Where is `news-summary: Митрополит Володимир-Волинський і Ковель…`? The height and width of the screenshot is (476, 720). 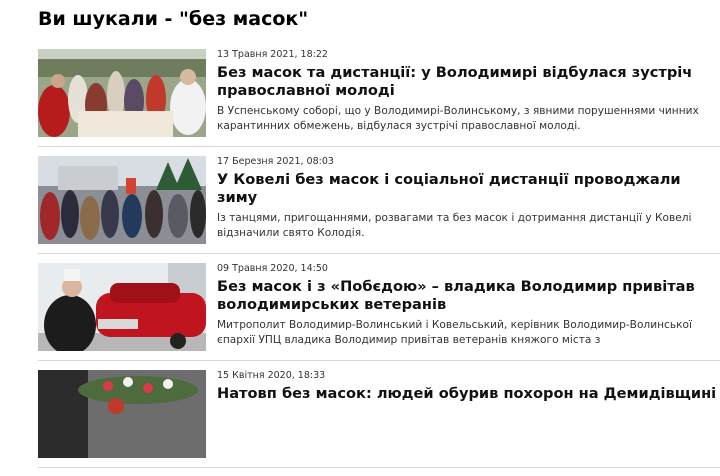 news-summary: Митрополит Володимир-Волинський і Ковель… is located at coordinates (454, 332).